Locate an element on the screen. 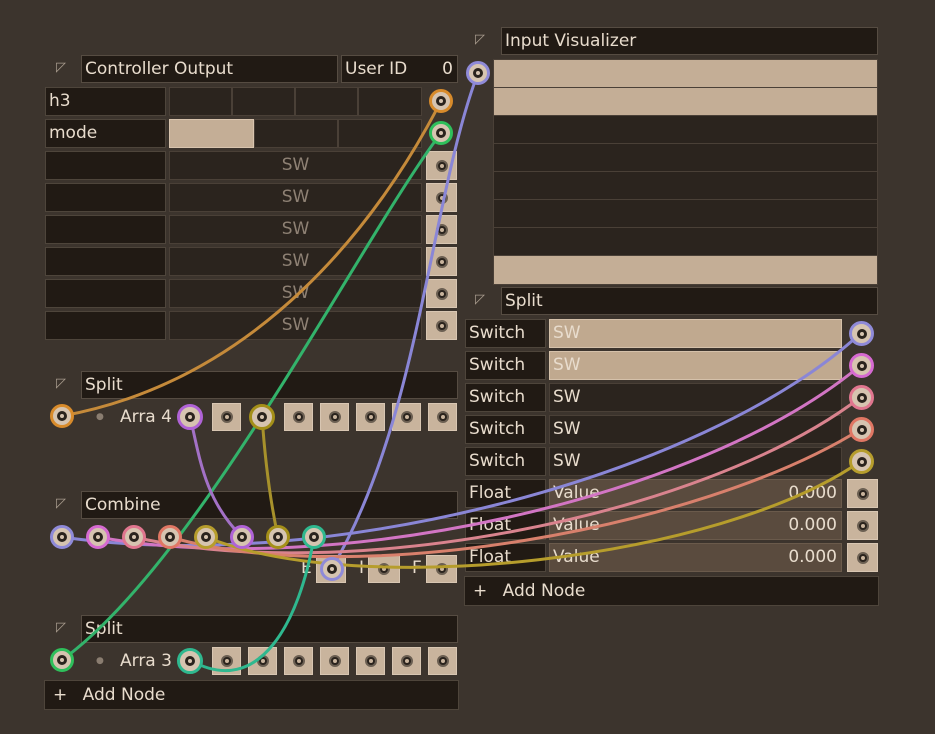  split-a-port-1-purple is located at coordinates (190, 417).